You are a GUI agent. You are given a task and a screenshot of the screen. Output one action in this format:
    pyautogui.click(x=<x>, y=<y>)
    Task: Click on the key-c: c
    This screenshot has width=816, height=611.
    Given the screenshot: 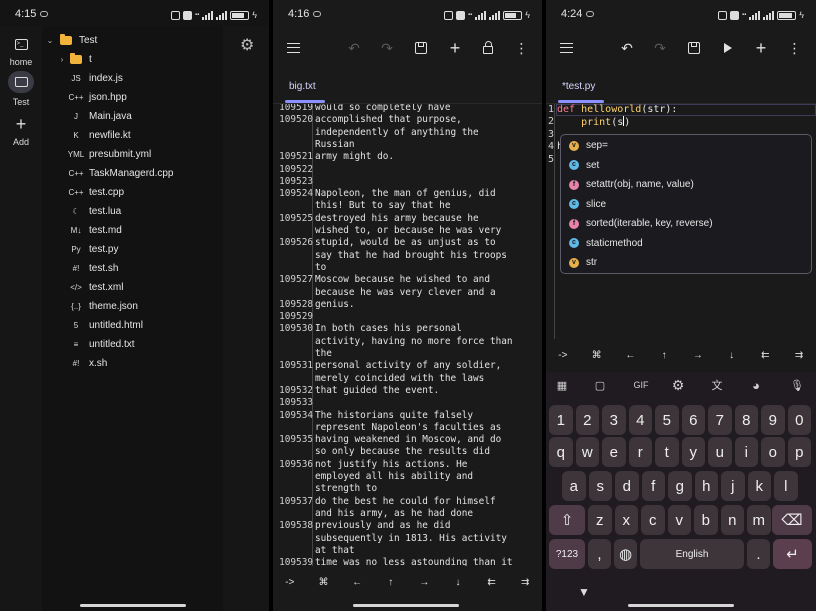 What is the action you would take?
    pyautogui.click(x=653, y=520)
    